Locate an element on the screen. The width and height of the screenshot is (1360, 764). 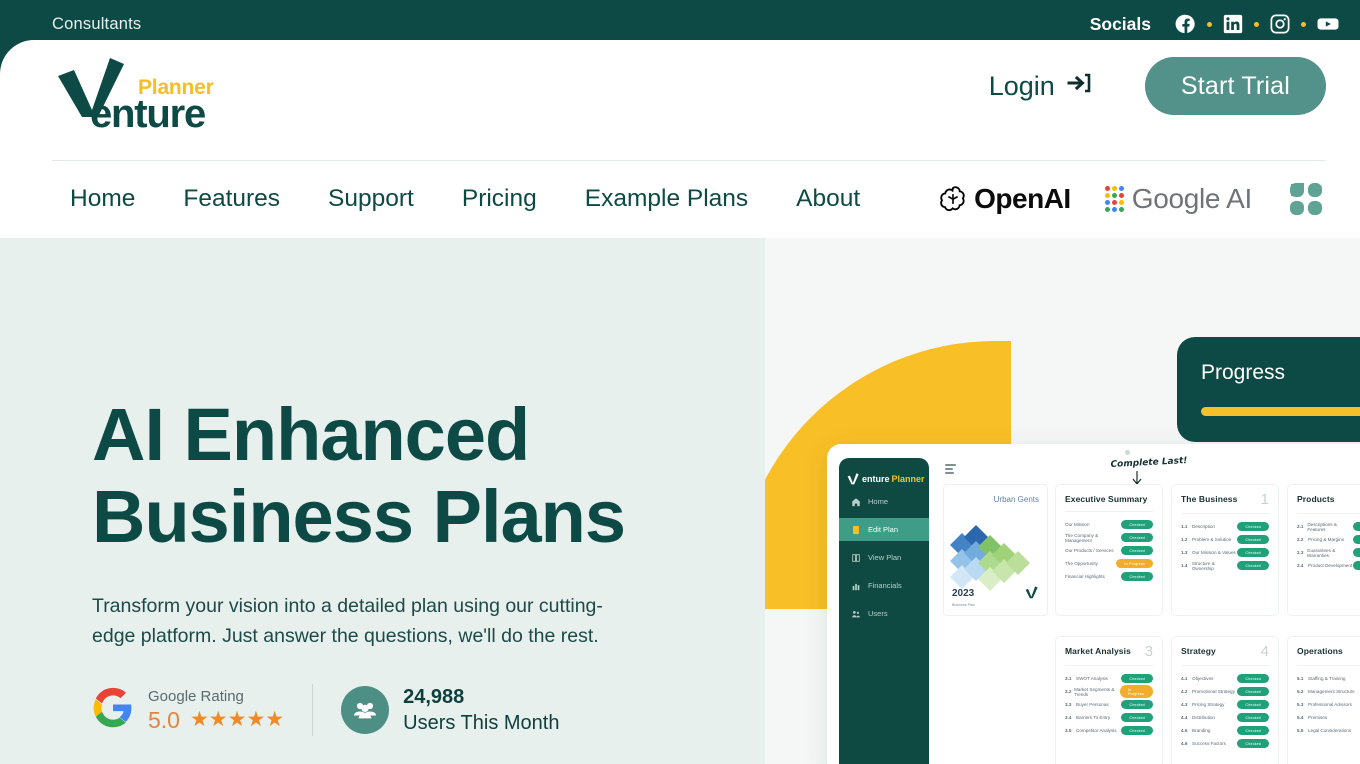
card-row: Our Mission Checked is located at coordinates (1109, 524).